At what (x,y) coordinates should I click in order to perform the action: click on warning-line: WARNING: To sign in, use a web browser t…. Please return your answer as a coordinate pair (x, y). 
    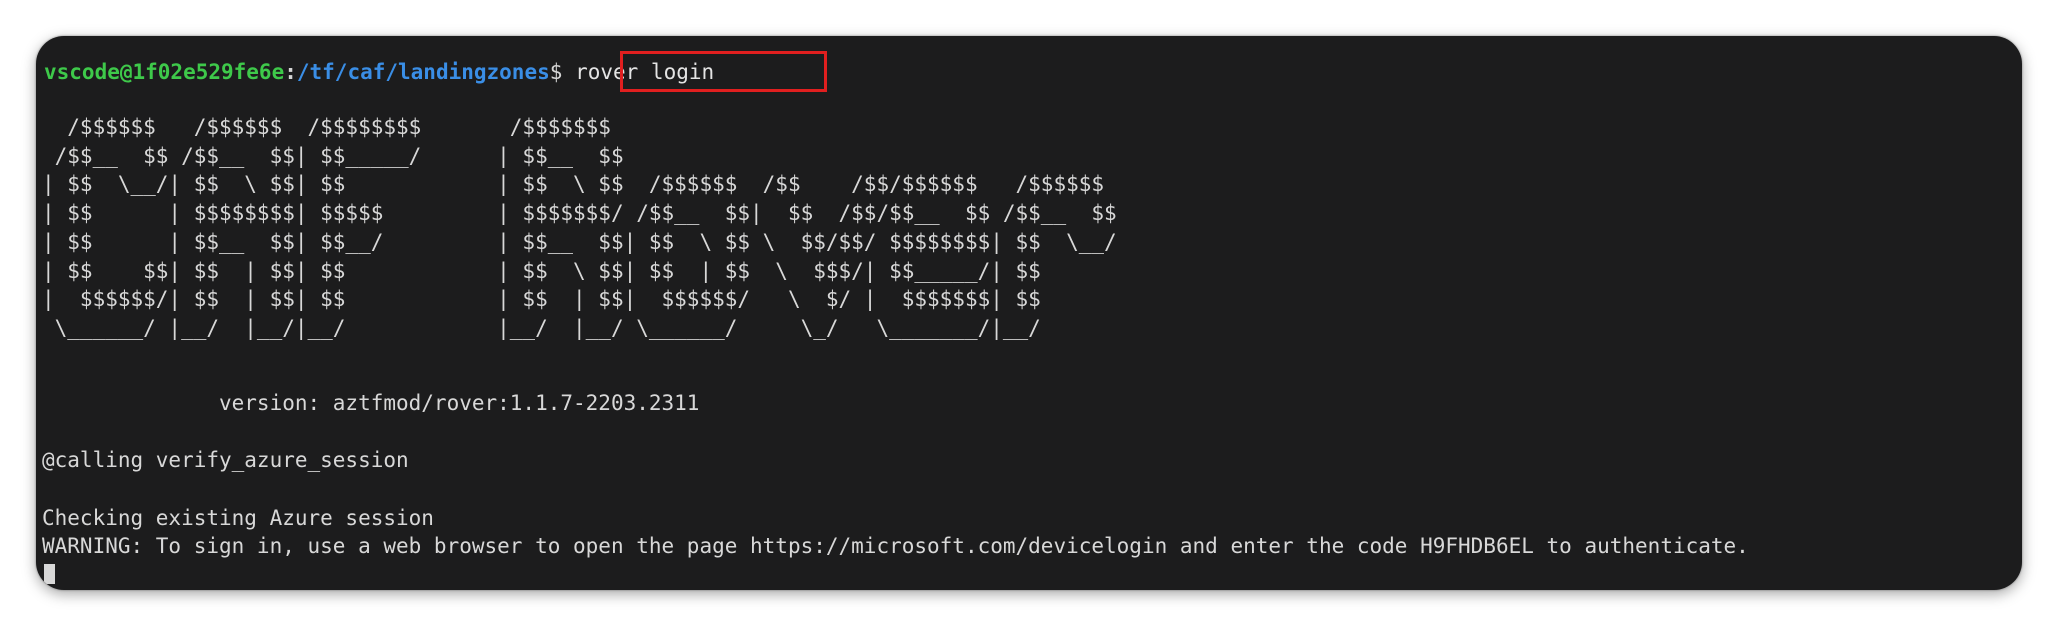
    Looking at the image, I should click on (895, 546).